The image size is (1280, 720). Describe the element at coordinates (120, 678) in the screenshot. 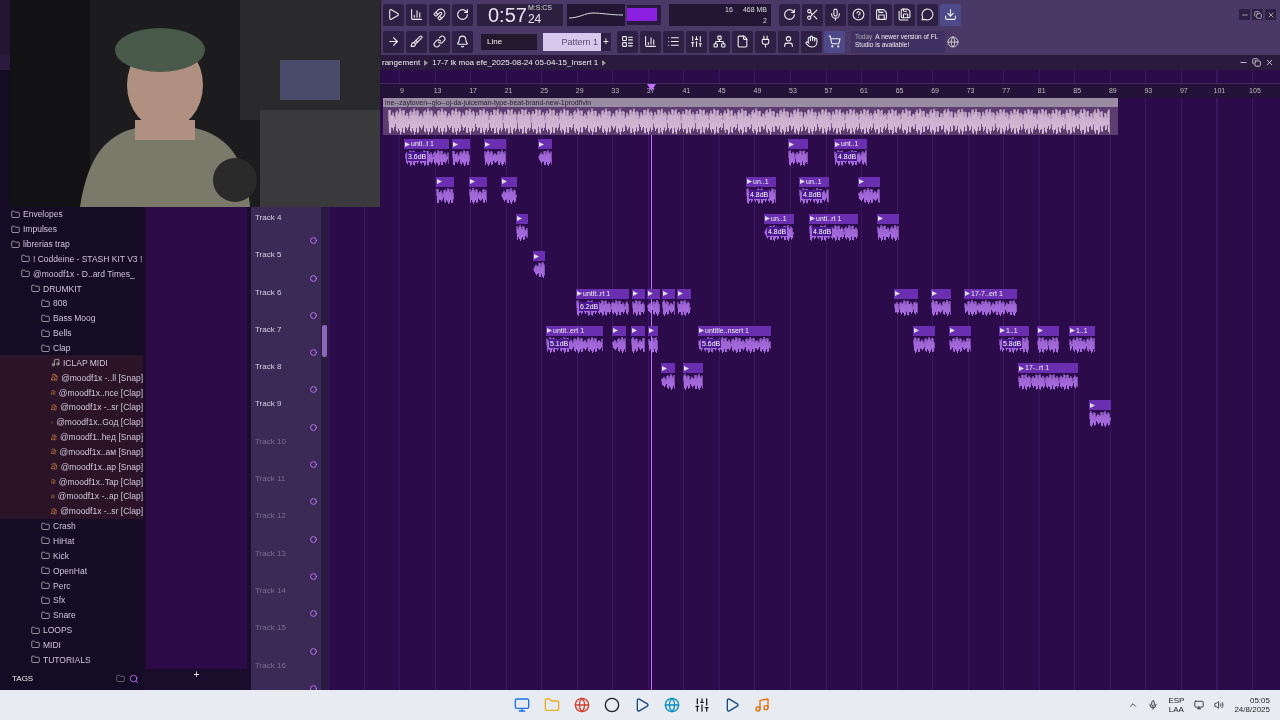

I see `folder-icon` at that location.